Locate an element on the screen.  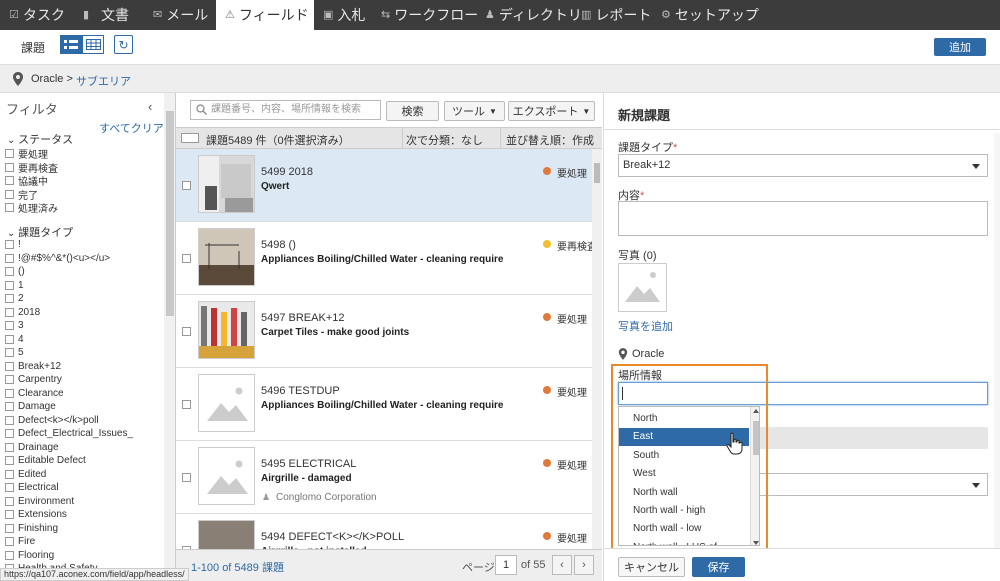
list-view-button is located at coordinates (71, 44).